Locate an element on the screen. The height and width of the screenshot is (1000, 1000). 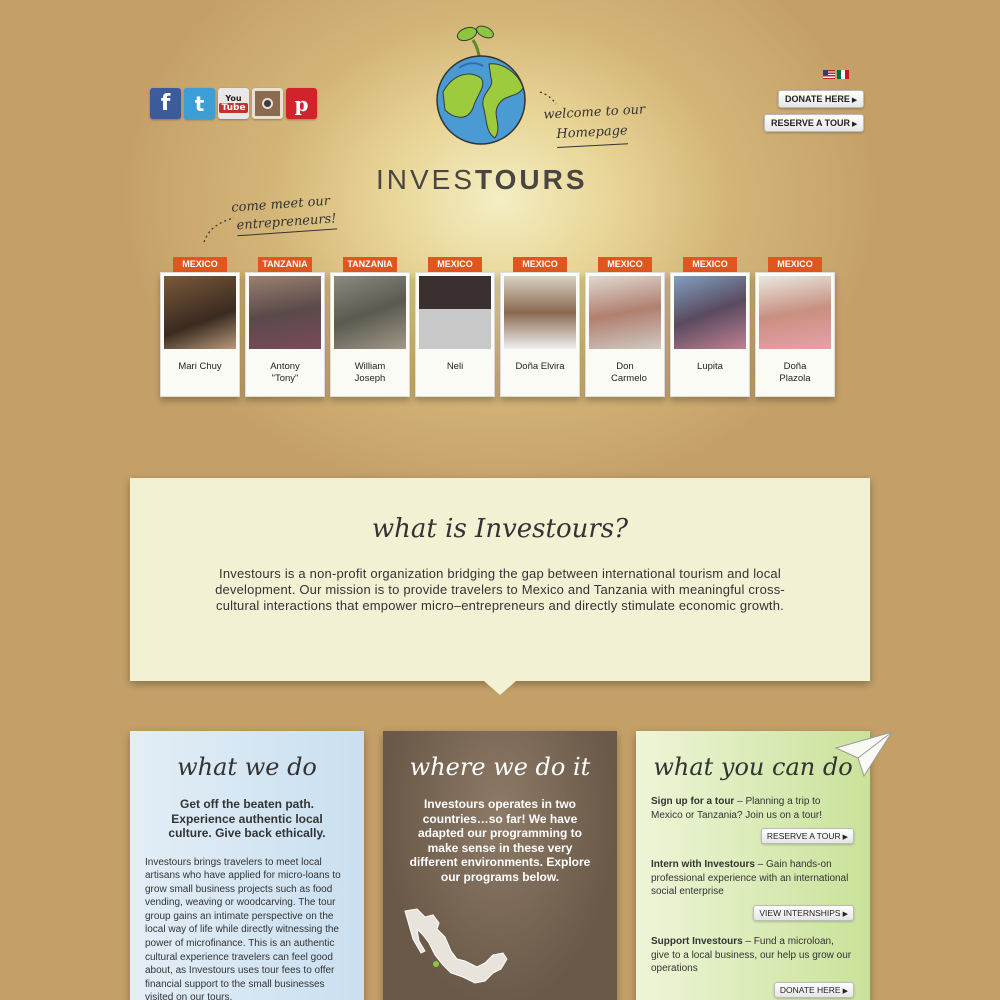
camera-lens-icon is located at coordinates (267, 103).